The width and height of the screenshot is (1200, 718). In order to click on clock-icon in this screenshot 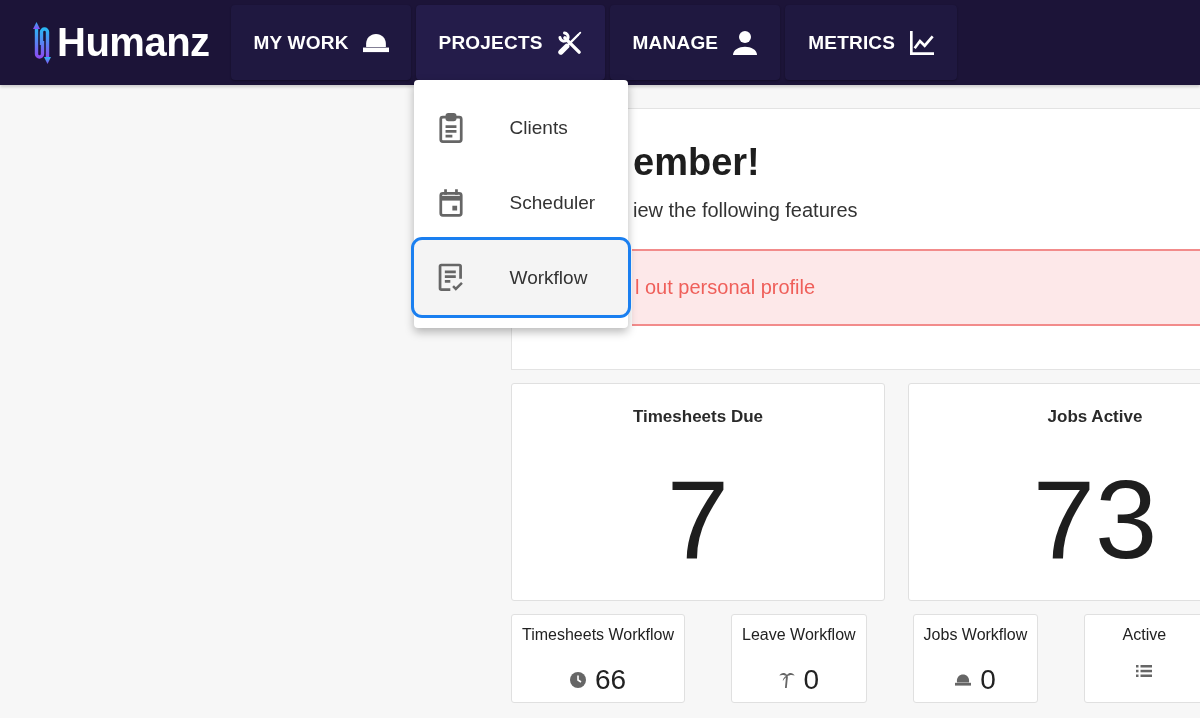, I will do `click(577, 680)`.